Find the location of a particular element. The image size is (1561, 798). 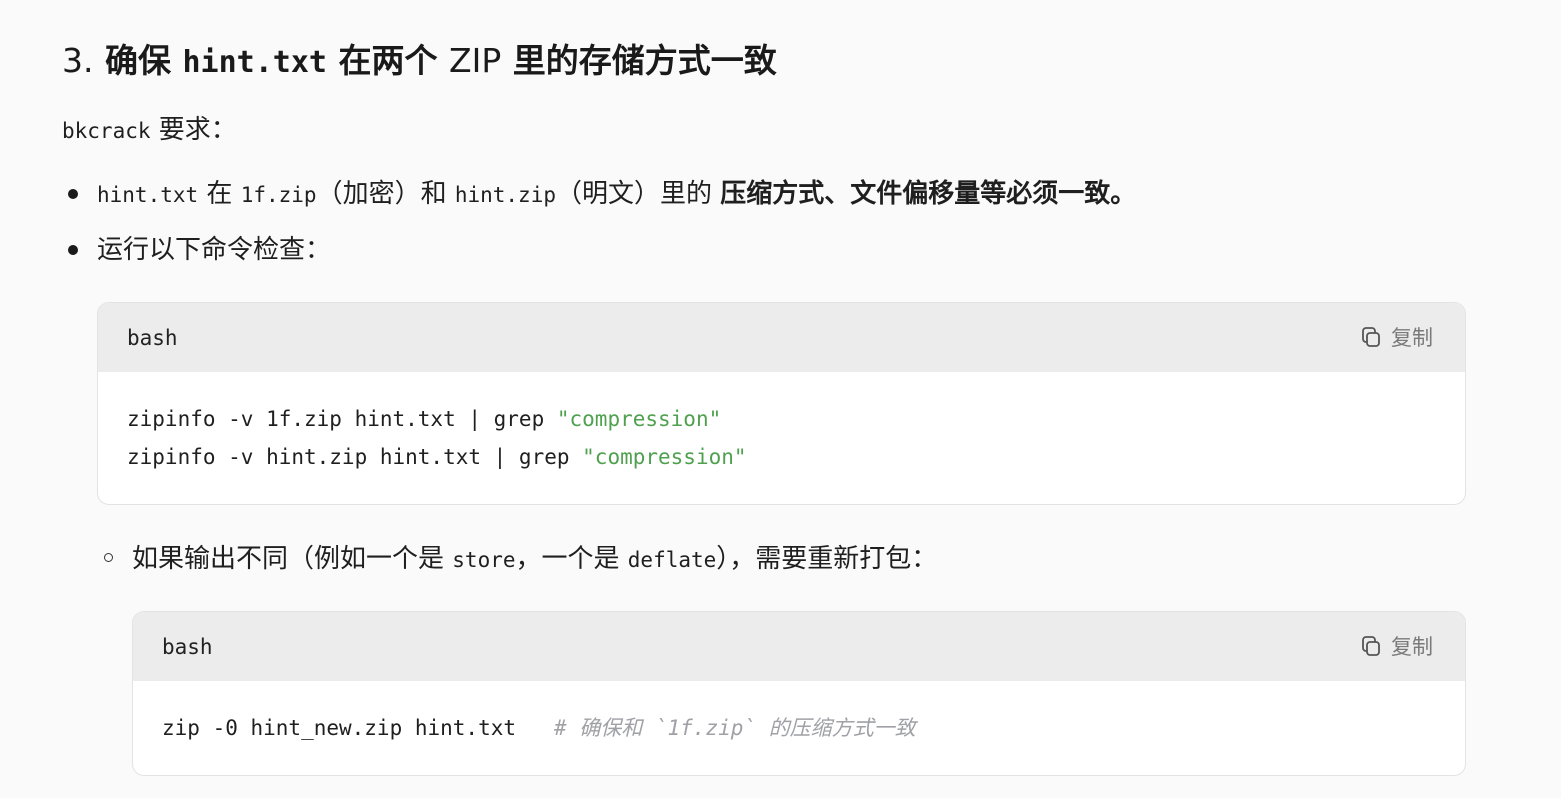

inline-code: hint.zip is located at coordinates (505, 195).